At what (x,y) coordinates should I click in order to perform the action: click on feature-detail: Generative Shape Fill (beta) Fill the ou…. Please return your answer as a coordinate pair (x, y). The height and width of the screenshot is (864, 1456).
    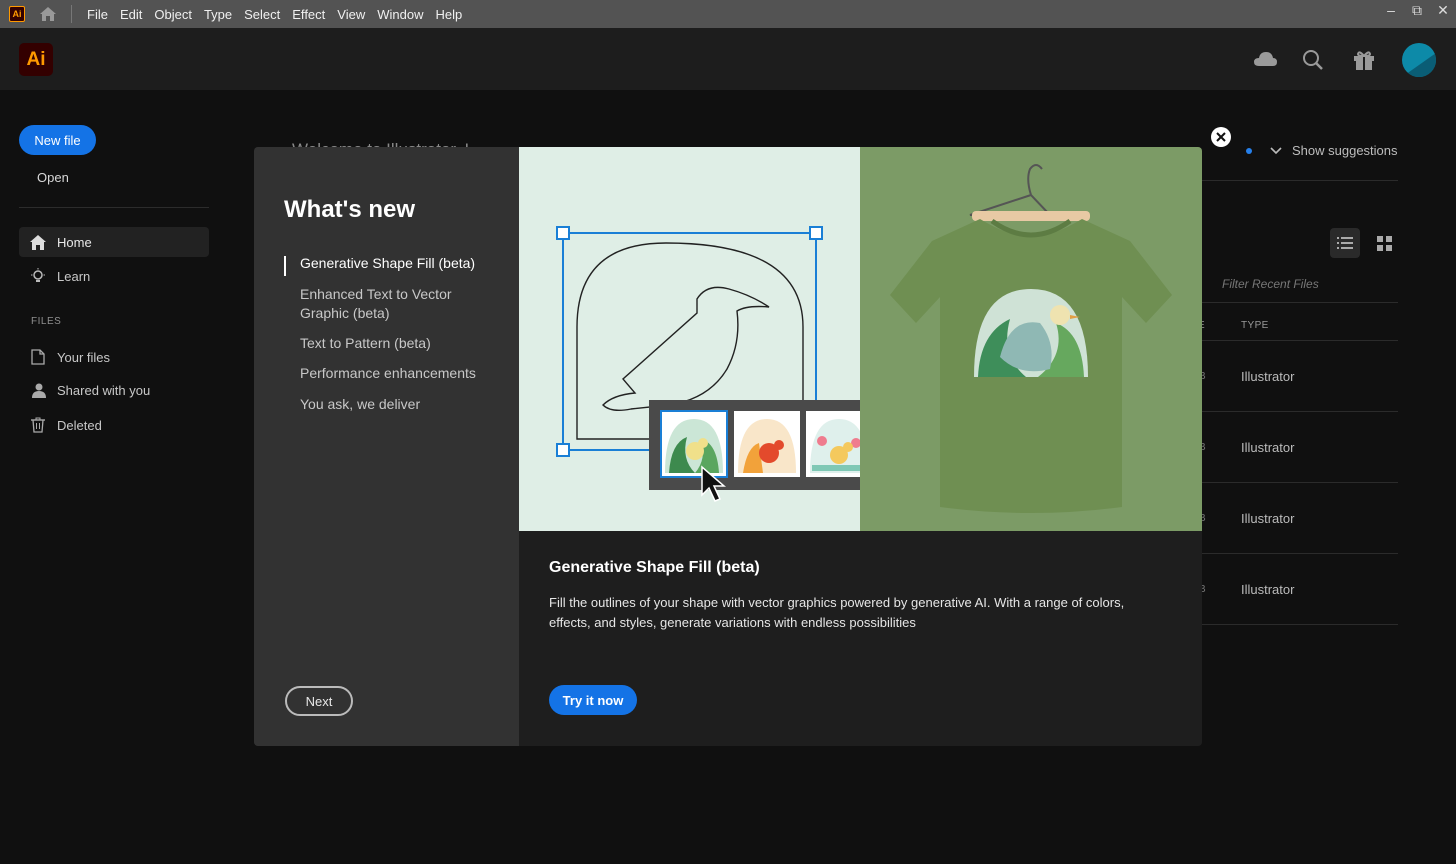
    Looking at the image, I should click on (860, 638).